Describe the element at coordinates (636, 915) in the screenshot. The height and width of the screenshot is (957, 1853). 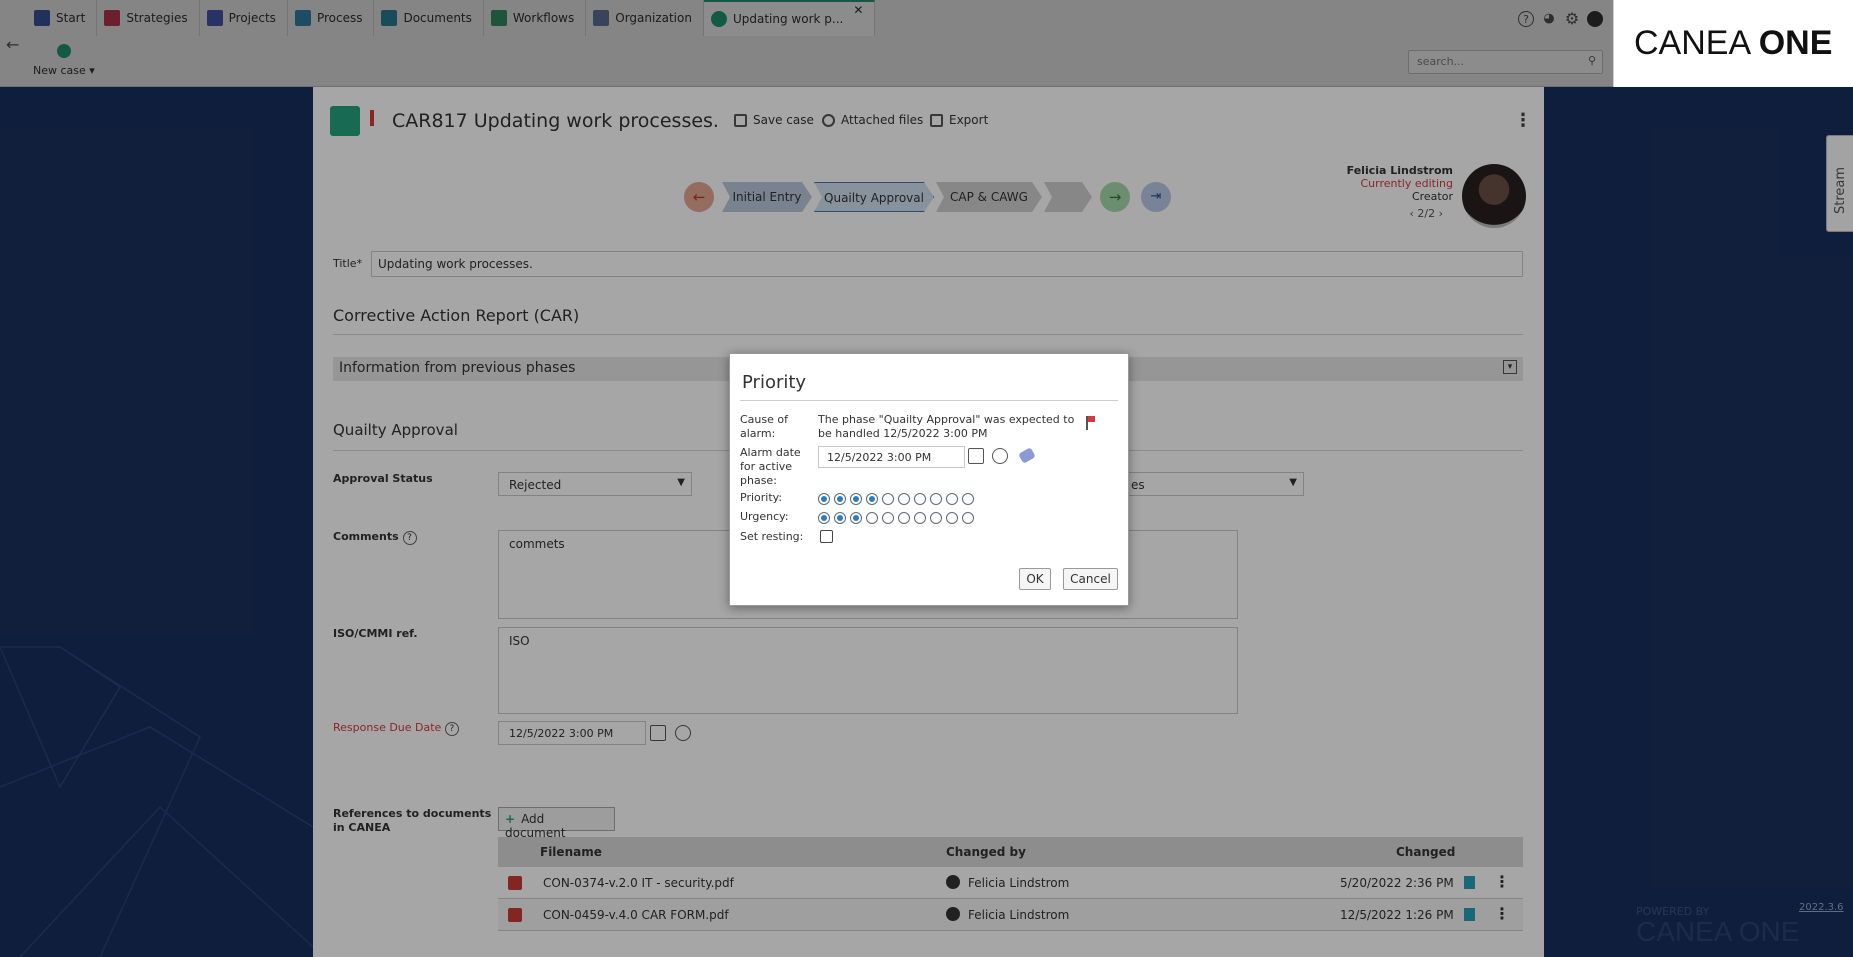
I see `filename-cell: CON-0459-v.4.0 CAR FORM.pdf` at that location.